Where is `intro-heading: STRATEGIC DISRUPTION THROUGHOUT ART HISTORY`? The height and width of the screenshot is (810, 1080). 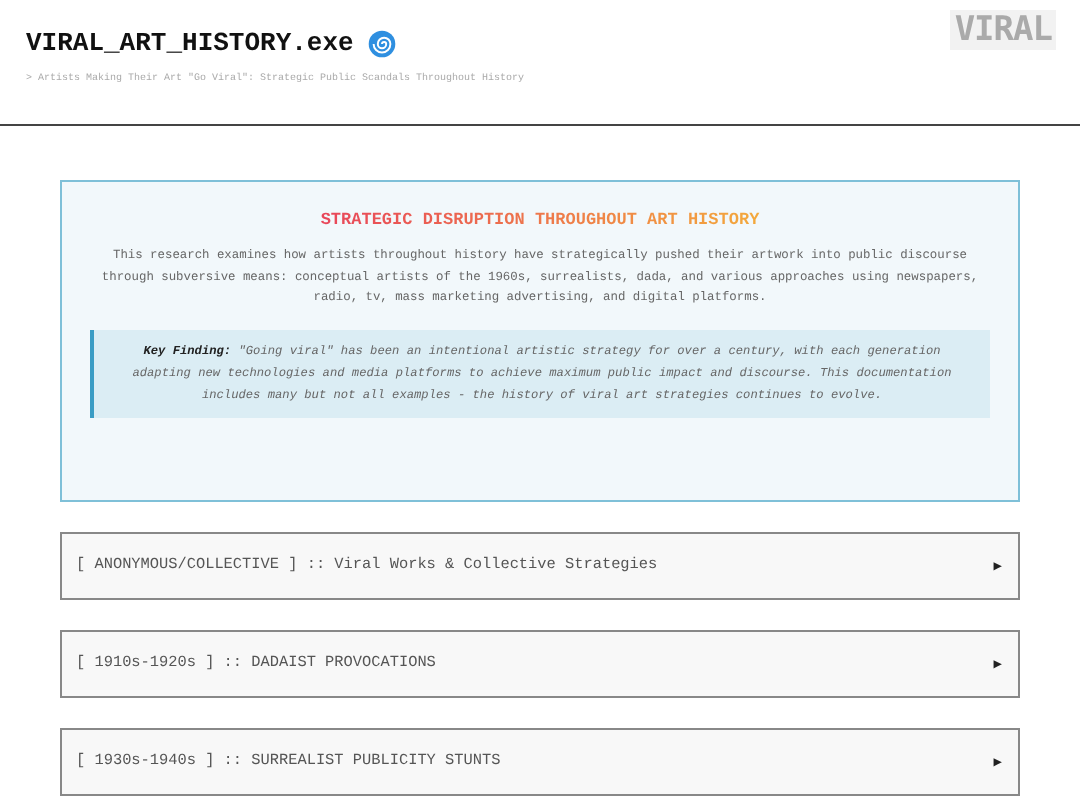
intro-heading: STRATEGIC DISRUPTION THROUGHOUT ART HISTORY is located at coordinates (540, 220).